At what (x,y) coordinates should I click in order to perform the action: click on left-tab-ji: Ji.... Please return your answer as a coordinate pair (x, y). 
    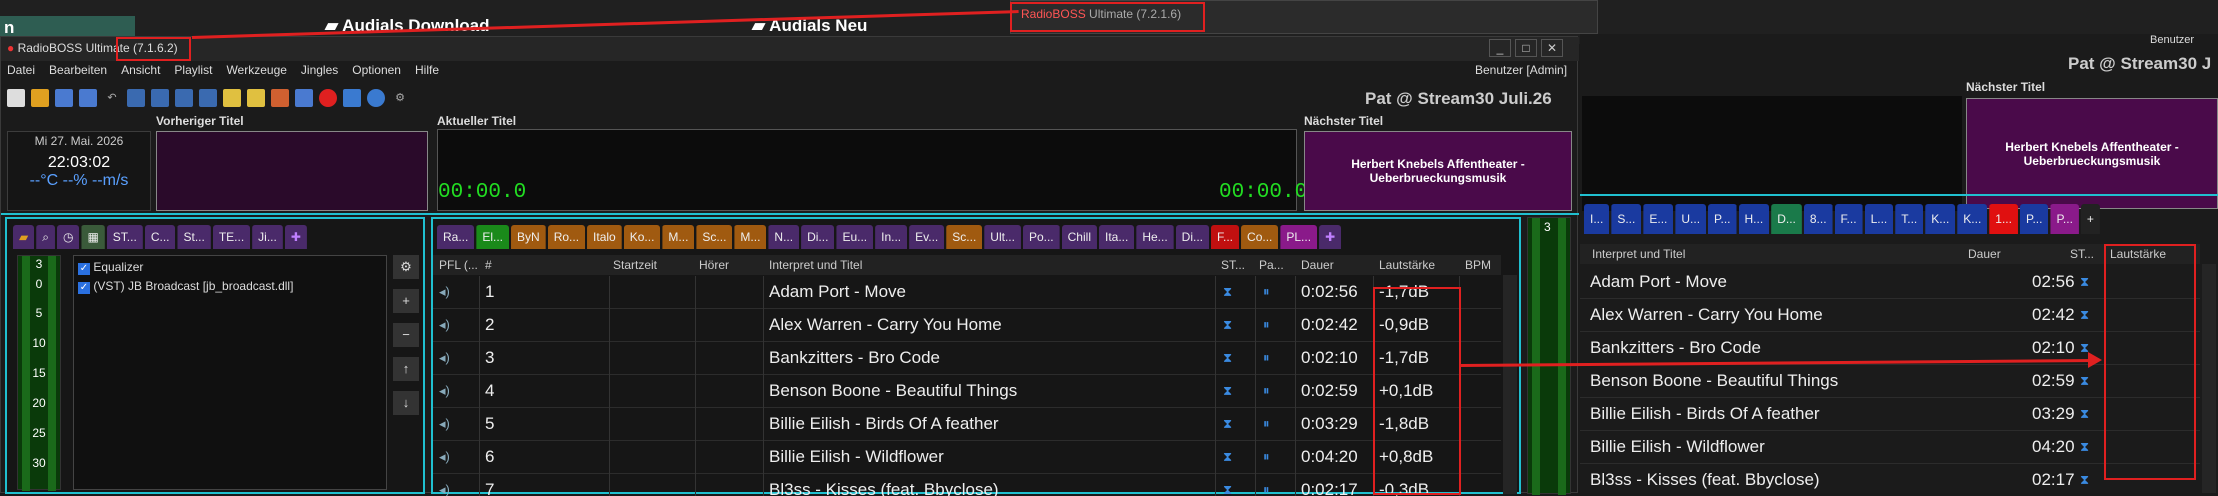
    Looking at the image, I should click on (267, 237).